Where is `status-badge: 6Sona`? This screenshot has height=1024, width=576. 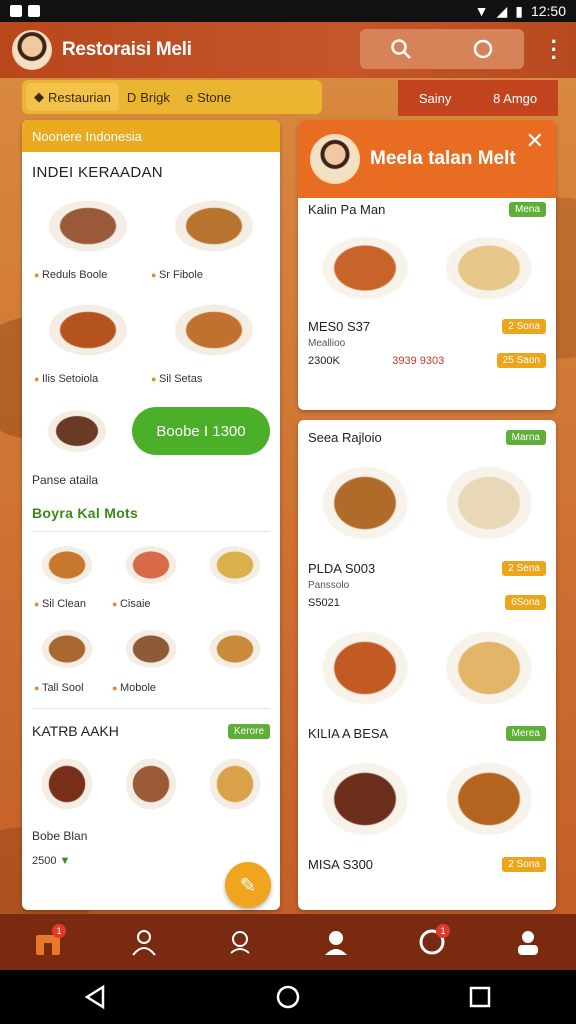
status-badge: 6Sona is located at coordinates (525, 602).